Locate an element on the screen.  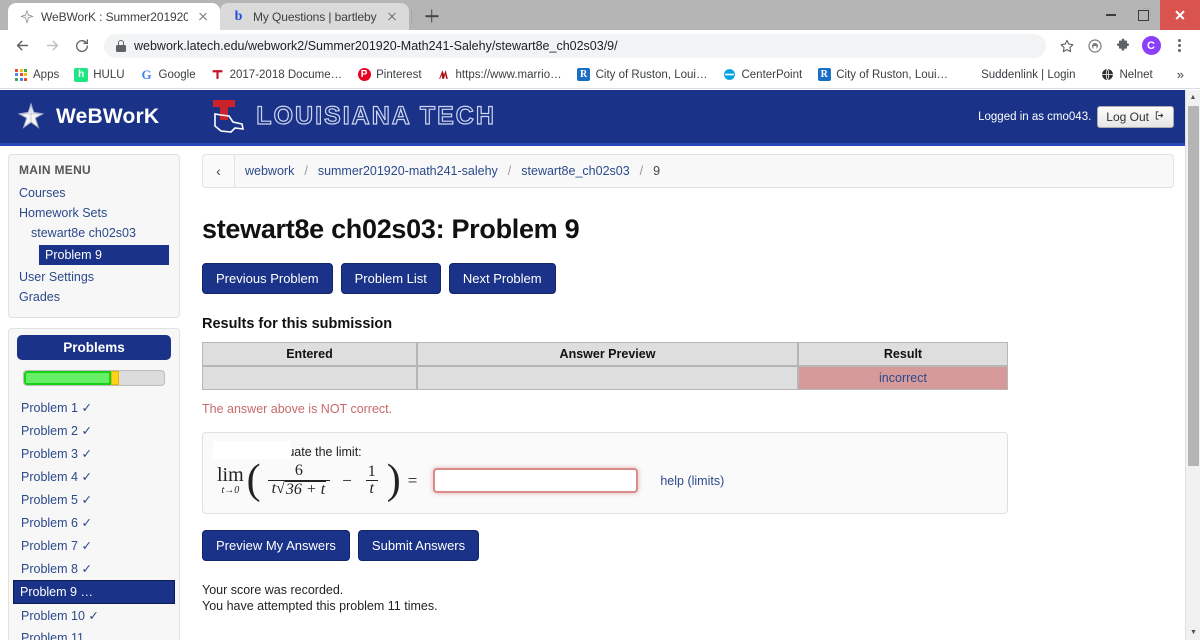
bookmark-nelnet: Nelnet is located at coordinates (1126, 75).